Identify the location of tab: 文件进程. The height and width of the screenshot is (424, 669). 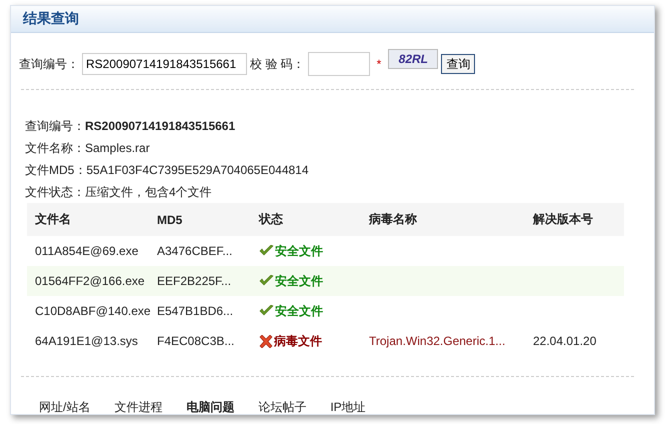
(138, 407).